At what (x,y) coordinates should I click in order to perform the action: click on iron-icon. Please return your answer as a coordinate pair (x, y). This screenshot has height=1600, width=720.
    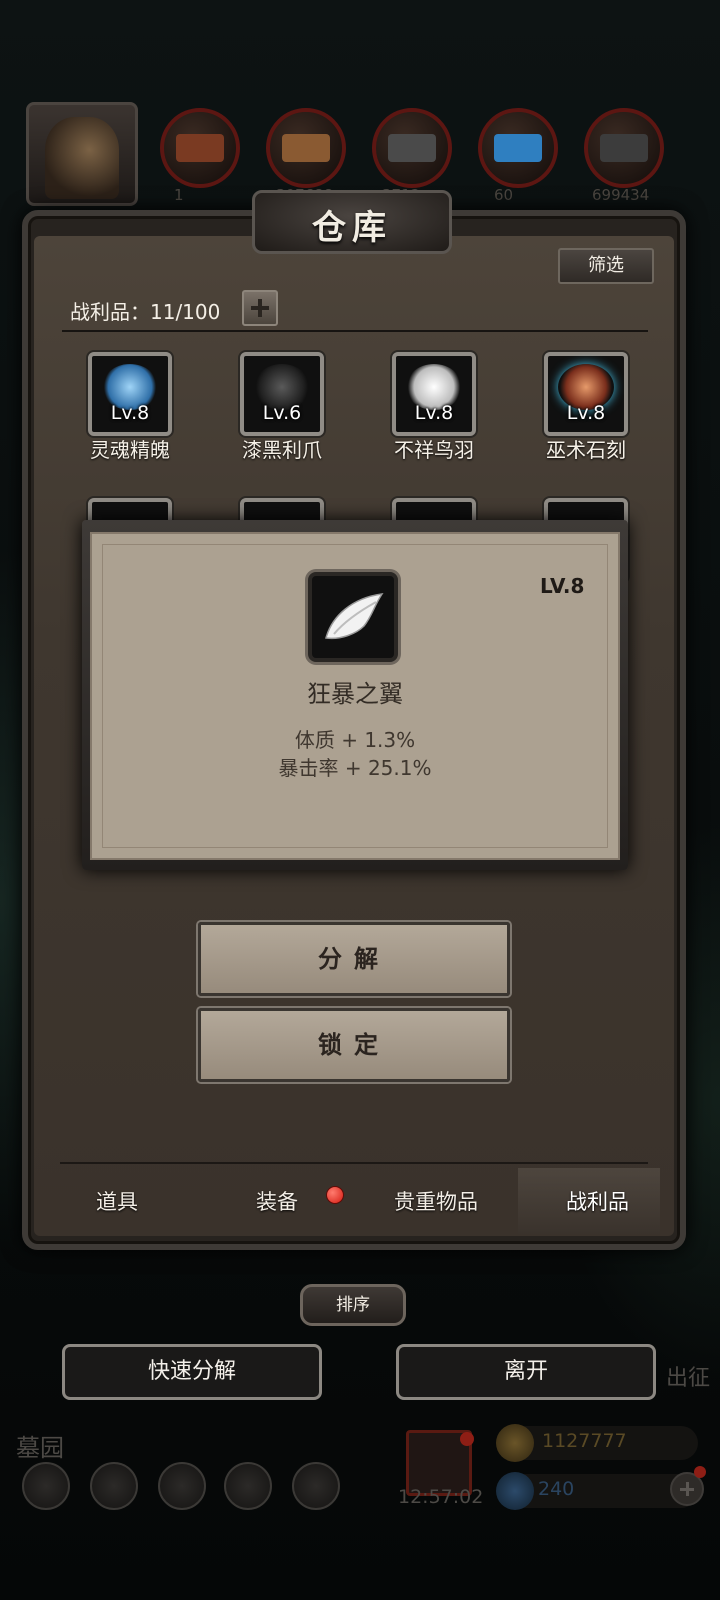
    Looking at the image, I should click on (412, 148).